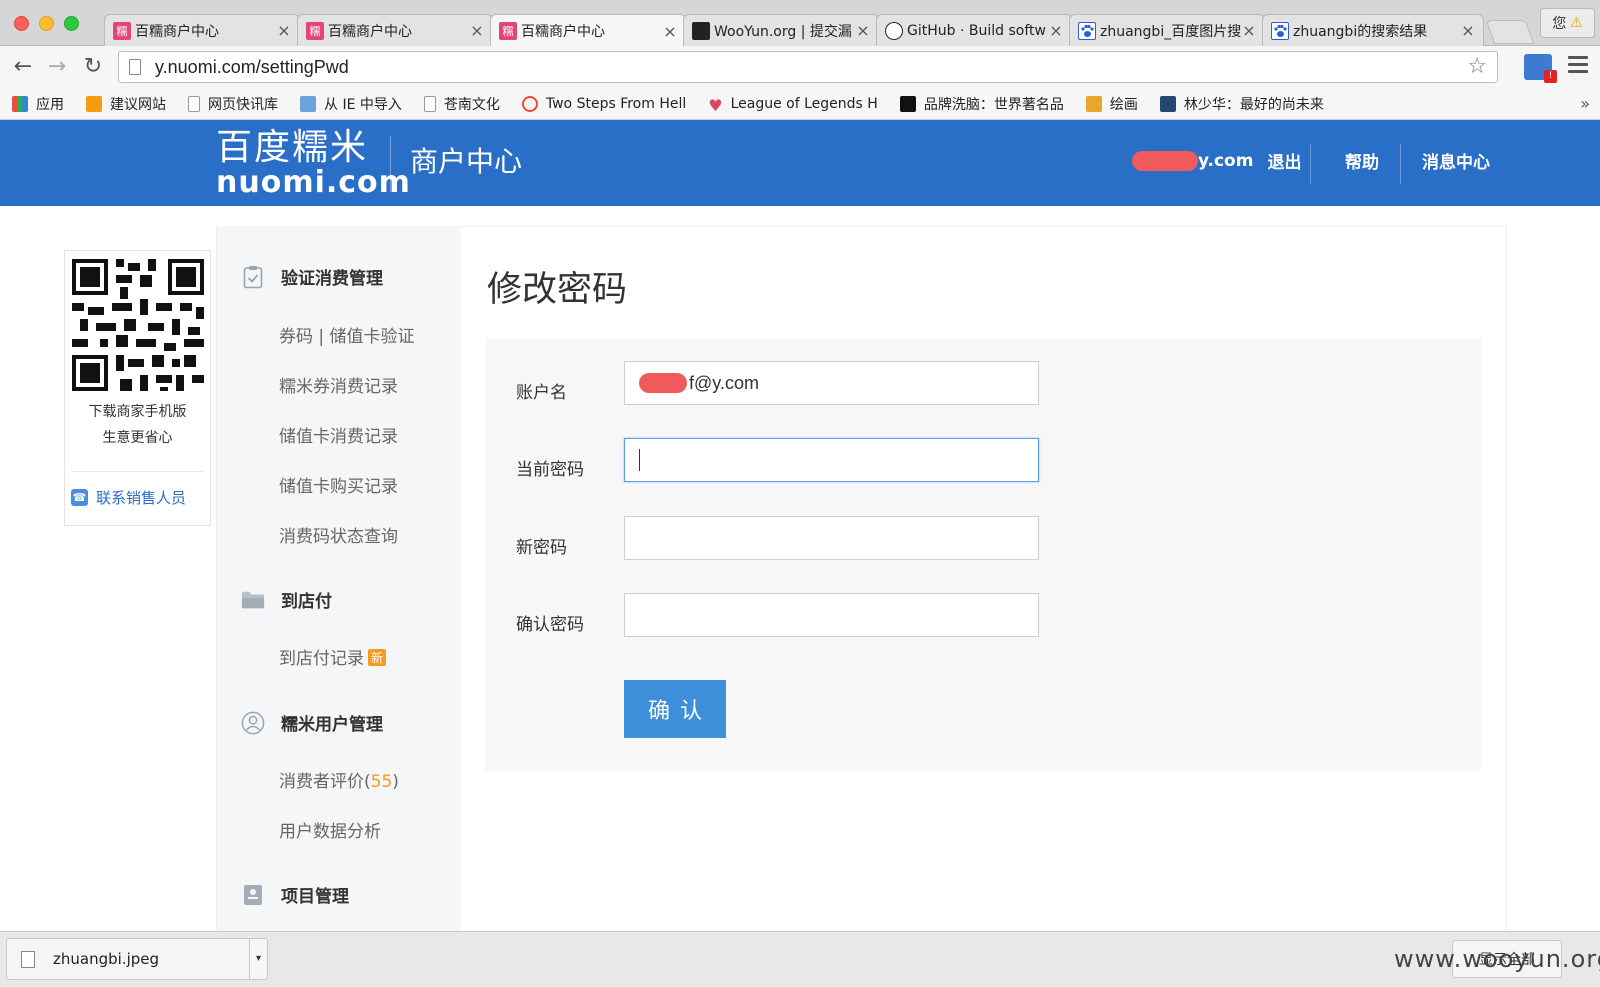  What do you see at coordinates (137, 471) in the screenshot?
I see `divider` at bounding box center [137, 471].